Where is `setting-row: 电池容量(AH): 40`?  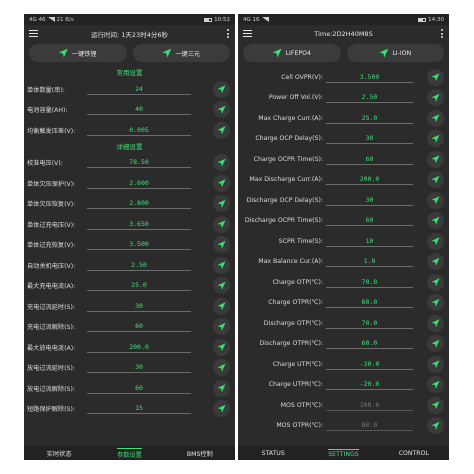 setting-row: 电池容量(AH): 40 is located at coordinates (129, 110).